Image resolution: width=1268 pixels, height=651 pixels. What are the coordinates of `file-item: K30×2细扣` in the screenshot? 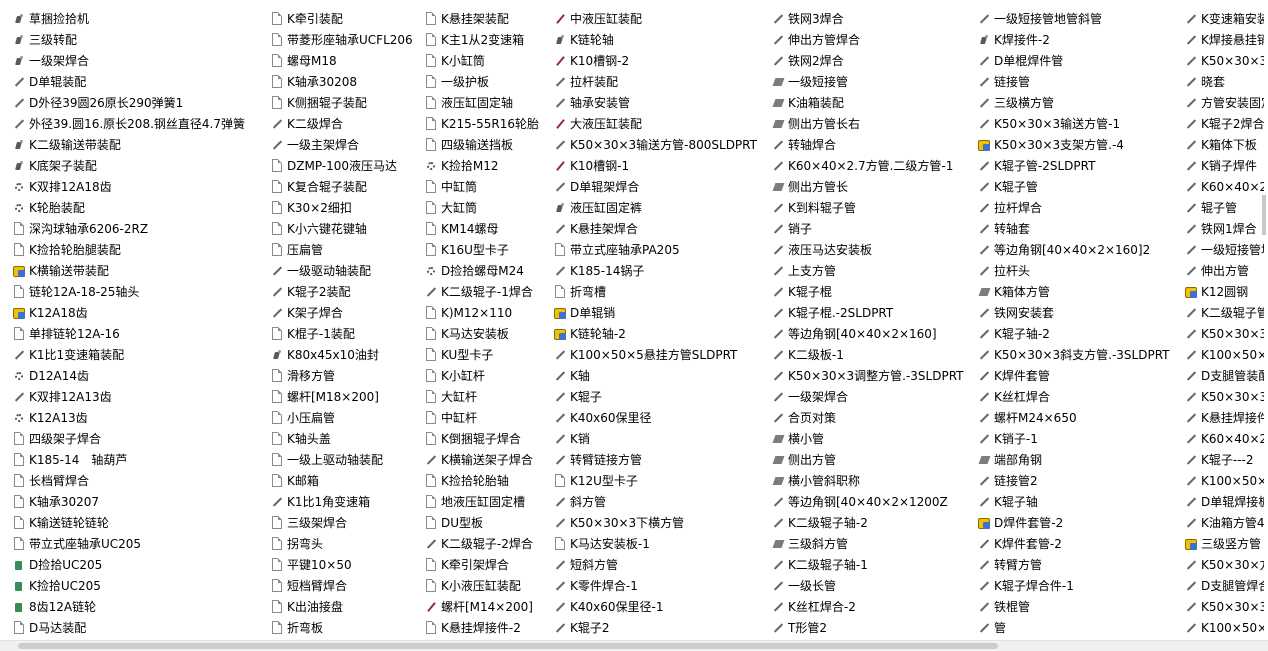 It's located at (345, 207).